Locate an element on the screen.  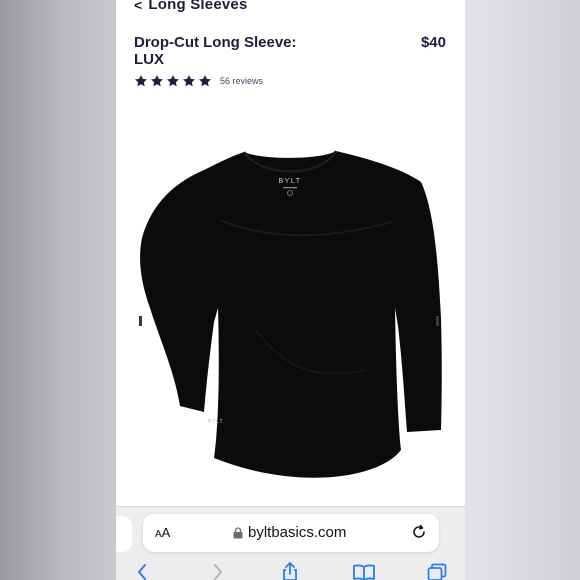
product-rating: 56 reviews is located at coordinates (198, 81).